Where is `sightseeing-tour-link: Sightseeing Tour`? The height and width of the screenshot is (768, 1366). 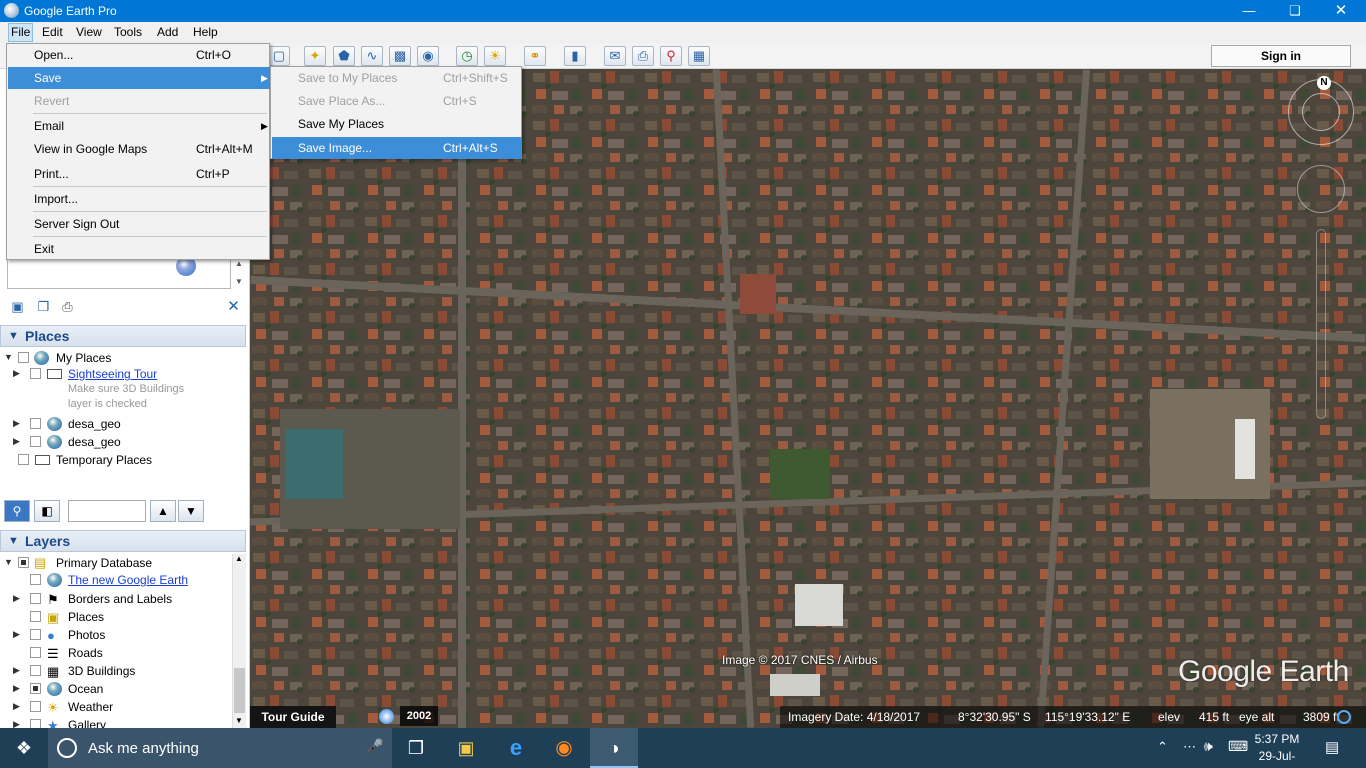
sightseeing-tour-link: Sightseeing Tour is located at coordinates (112, 374).